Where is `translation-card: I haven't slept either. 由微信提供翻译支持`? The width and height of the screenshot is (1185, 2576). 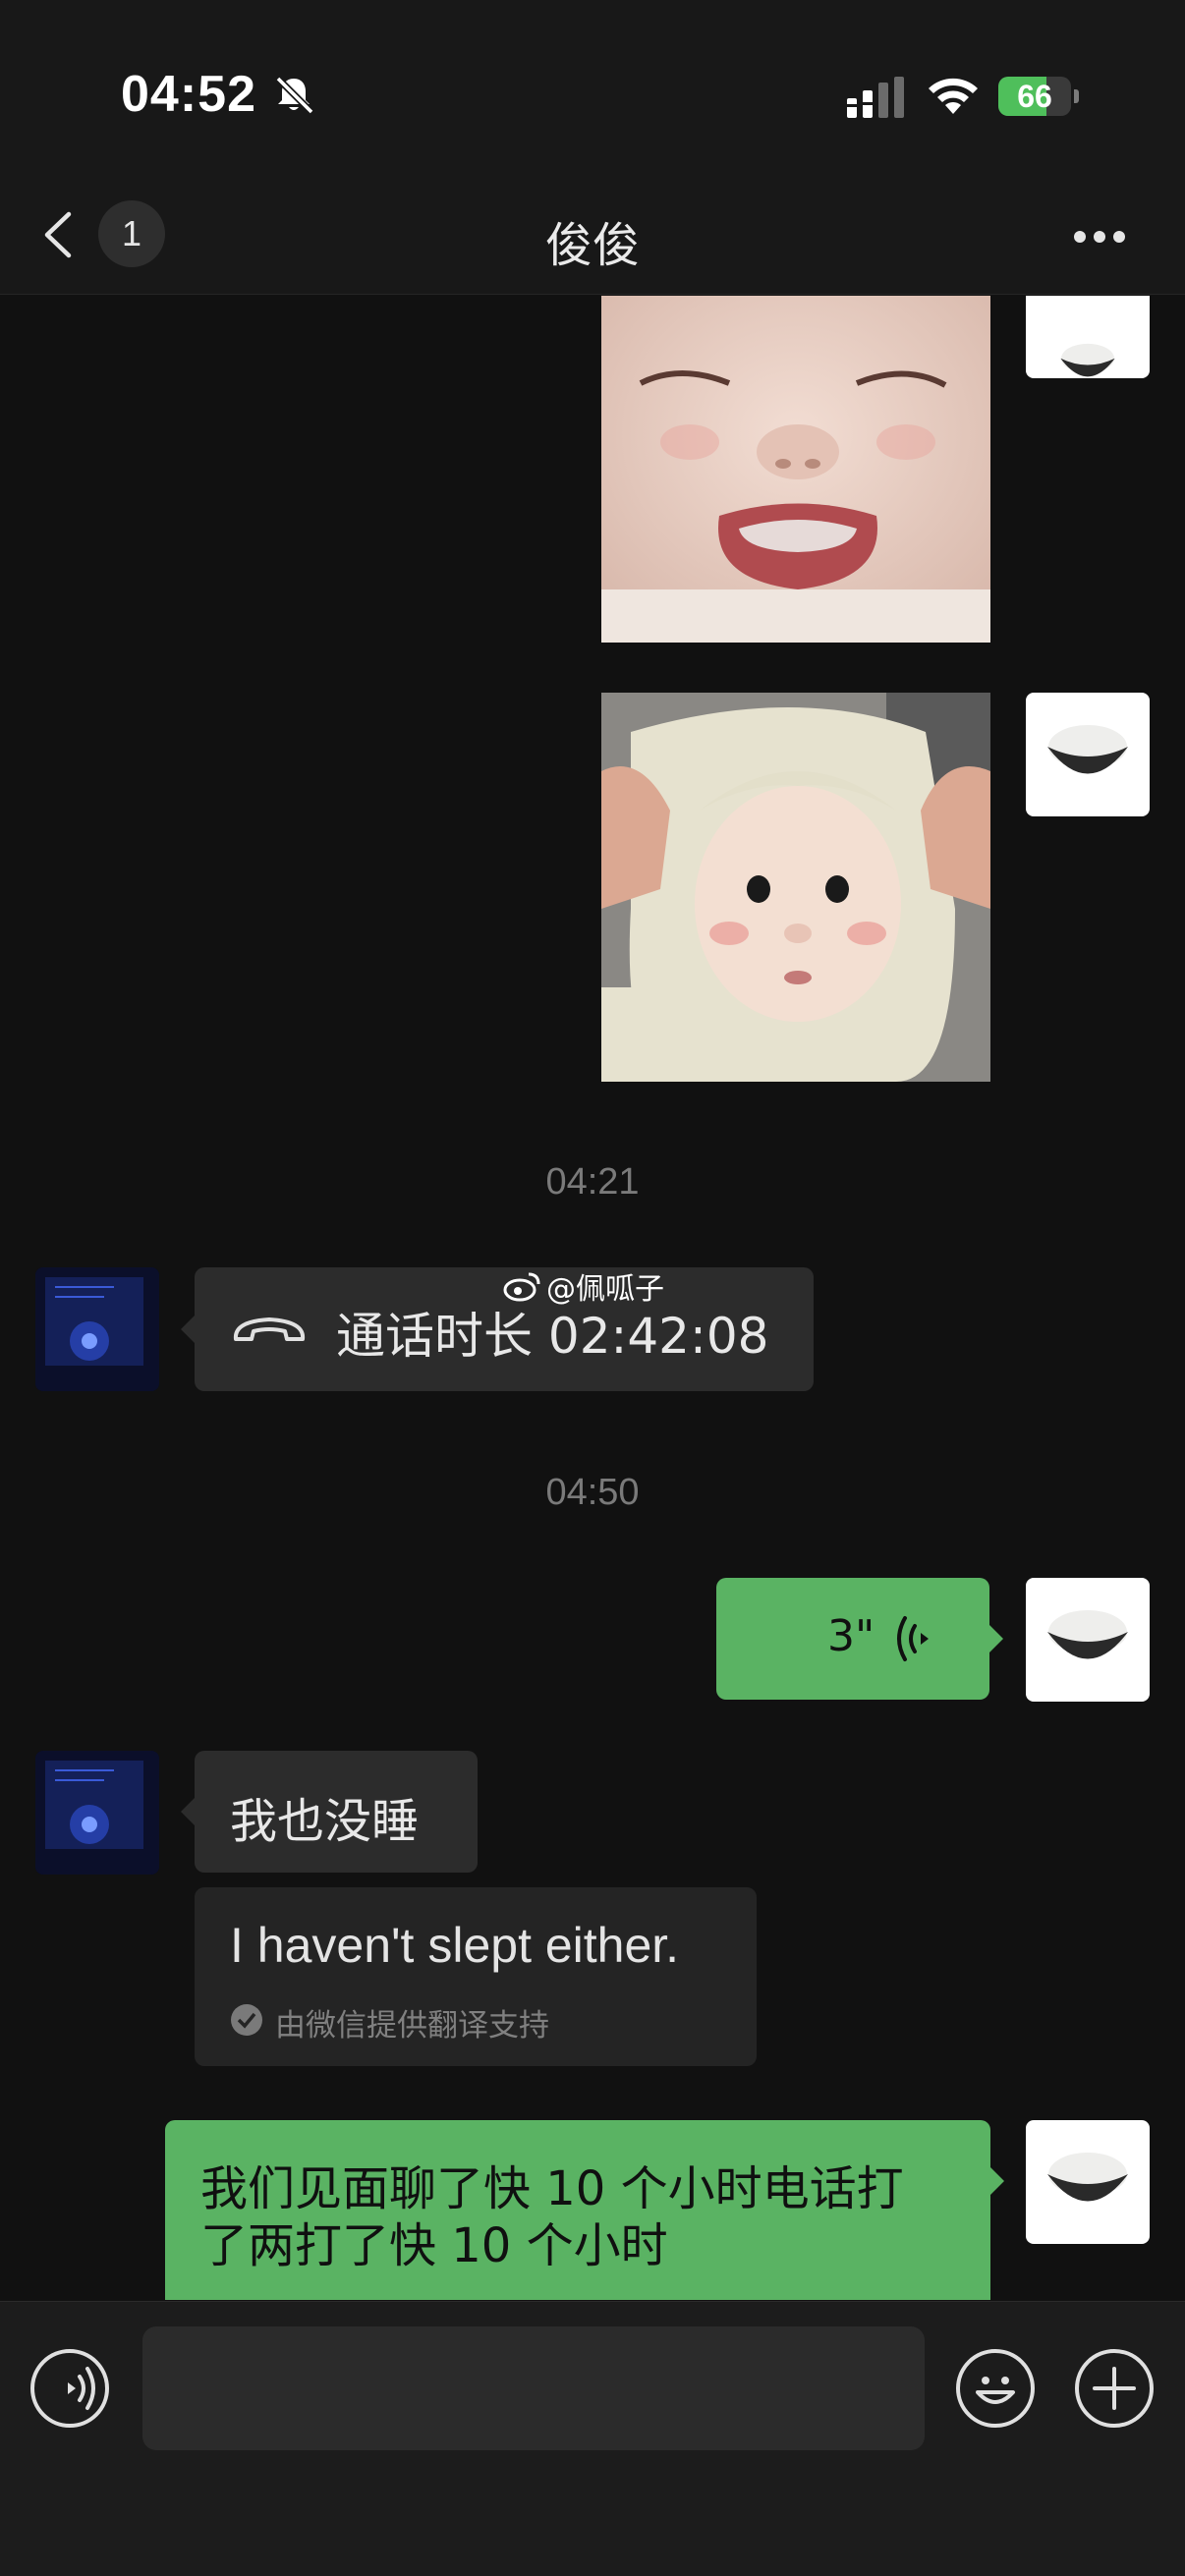 translation-card: I haven't slept either. 由微信提供翻译支持 is located at coordinates (476, 1976).